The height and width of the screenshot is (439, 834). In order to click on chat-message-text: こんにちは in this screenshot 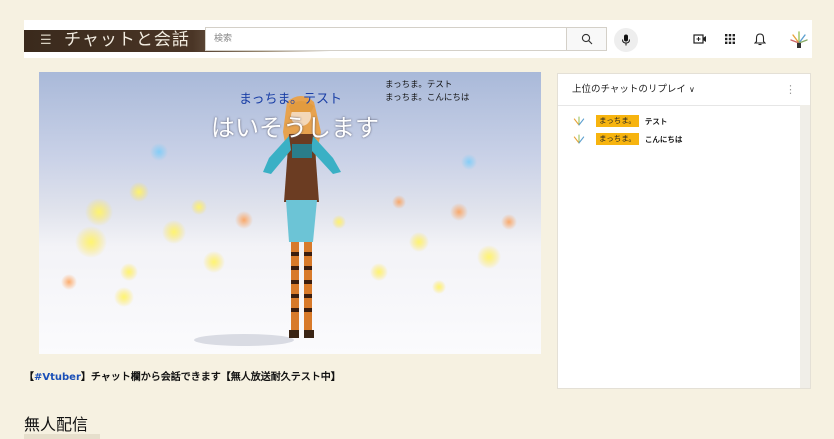, I will do `click(663, 139)`.